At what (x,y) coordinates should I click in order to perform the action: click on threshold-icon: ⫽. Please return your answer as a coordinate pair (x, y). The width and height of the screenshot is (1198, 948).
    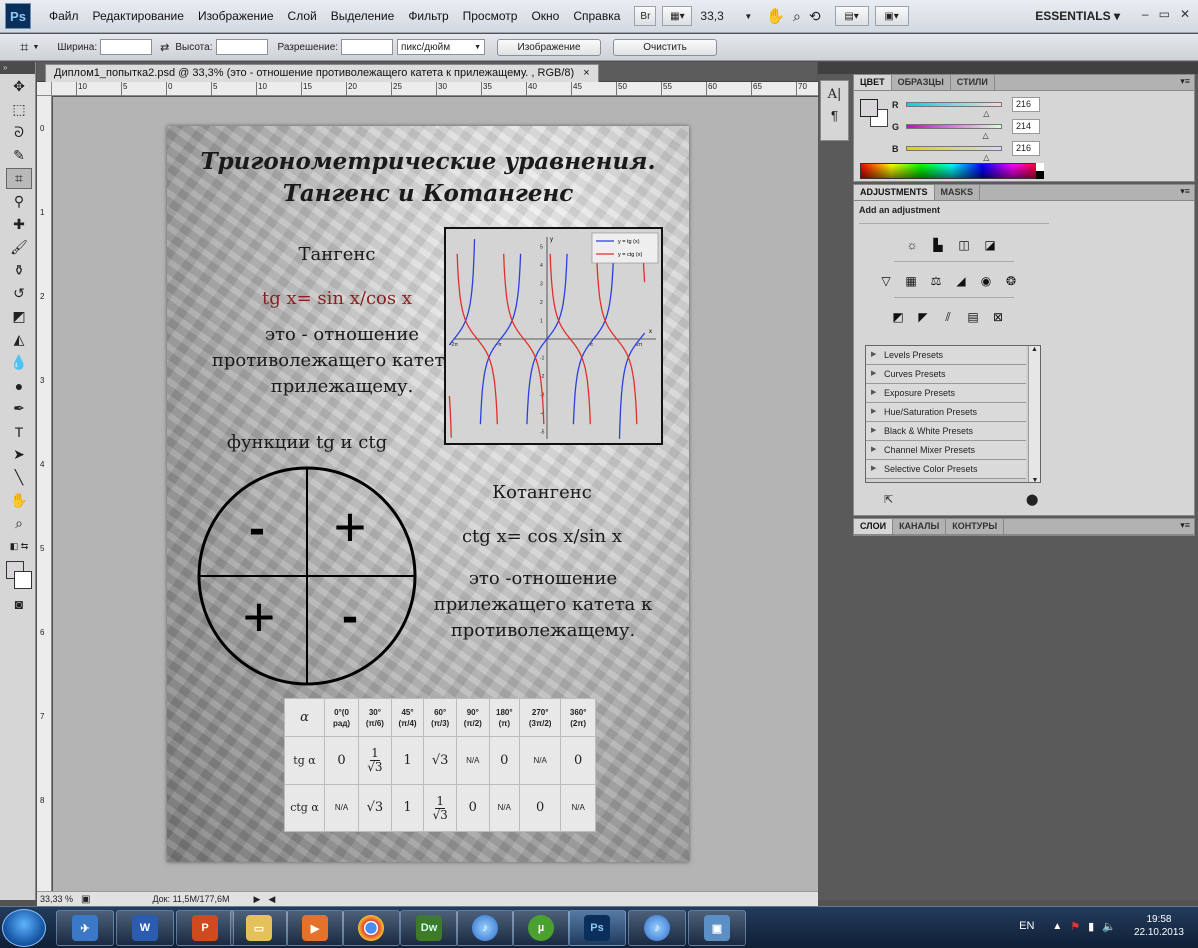
    Looking at the image, I should click on (948, 317).